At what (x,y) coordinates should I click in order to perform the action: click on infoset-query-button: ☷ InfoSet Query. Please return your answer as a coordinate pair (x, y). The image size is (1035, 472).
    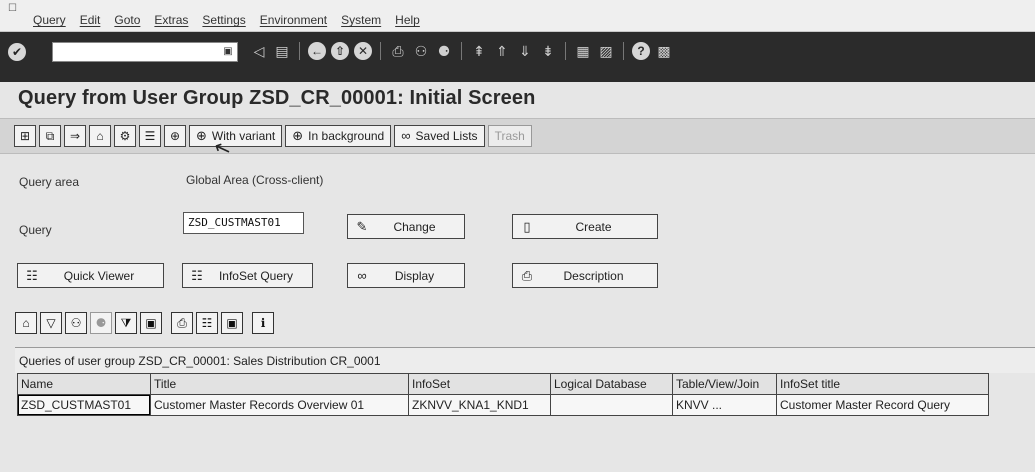
    Looking at the image, I should click on (247, 275).